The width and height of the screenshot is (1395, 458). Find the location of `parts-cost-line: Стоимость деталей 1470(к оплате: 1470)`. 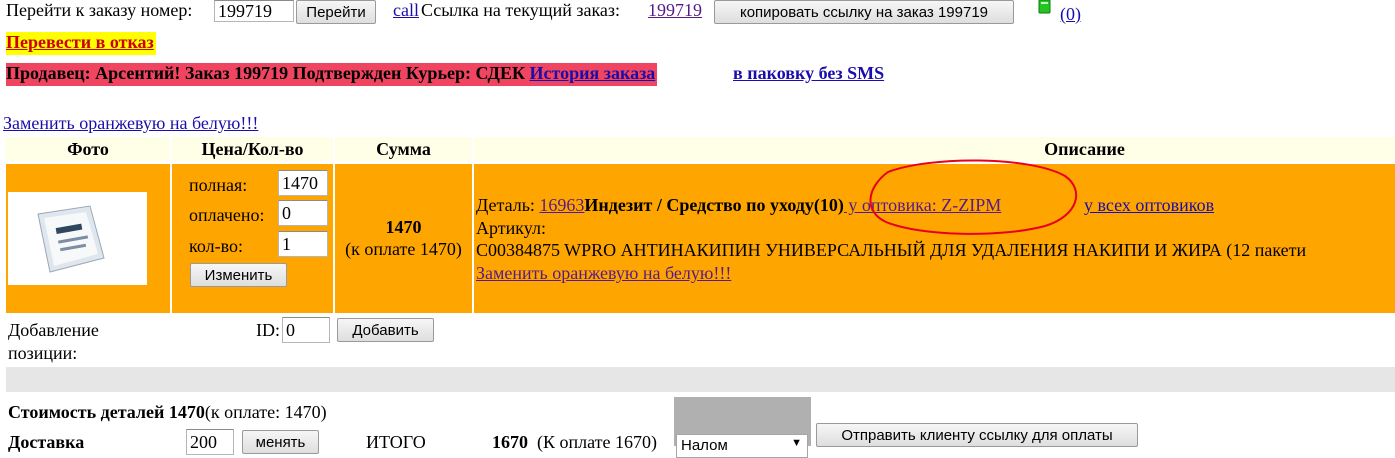

parts-cost-line: Стоимость деталей 1470(к оплате: 1470) is located at coordinates (167, 412).